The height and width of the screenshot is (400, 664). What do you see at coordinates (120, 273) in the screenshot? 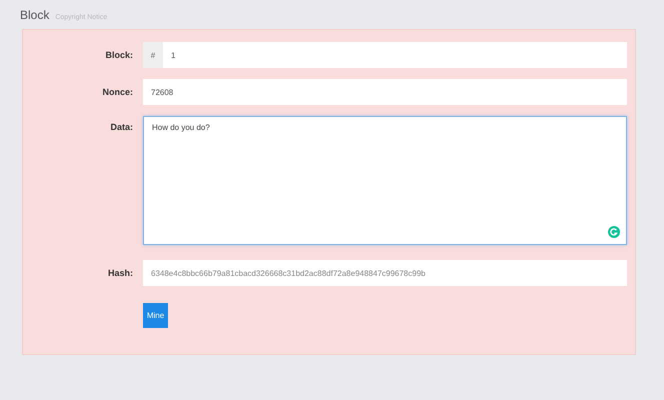
I see `field-label: Hash:` at bounding box center [120, 273].